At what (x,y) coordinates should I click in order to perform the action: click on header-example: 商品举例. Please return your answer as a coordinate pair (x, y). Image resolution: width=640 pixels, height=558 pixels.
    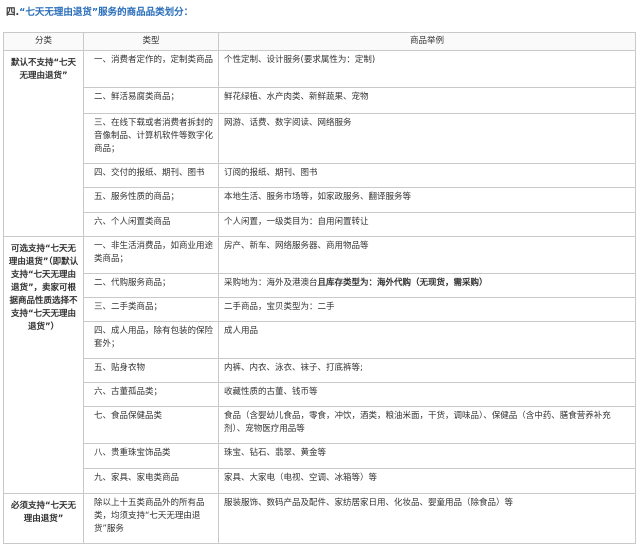
    Looking at the image, I should click on (427, 41).